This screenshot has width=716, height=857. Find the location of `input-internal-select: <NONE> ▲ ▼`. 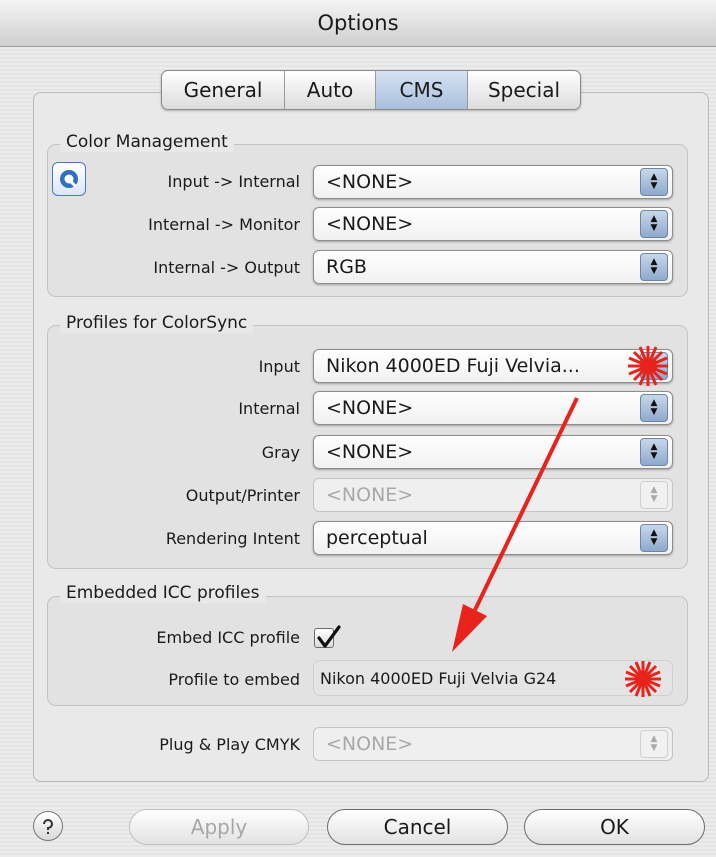

input-internal-select: <NONE> ▲ ▼ is located at coordinates (493, 182).